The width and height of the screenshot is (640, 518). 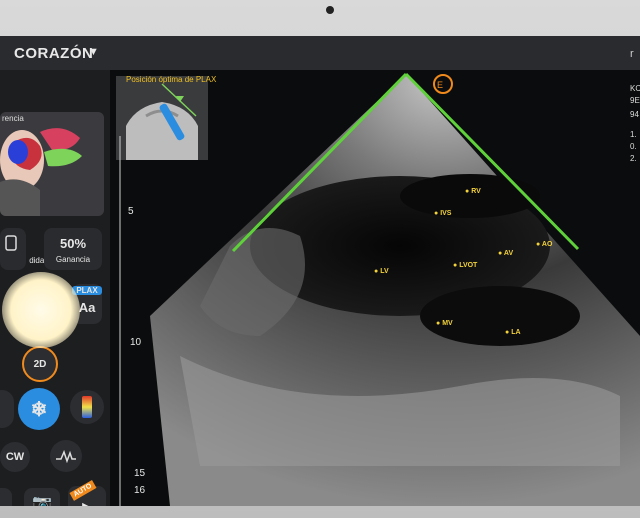 What do you see at coordinates (136, 342) in the screenshot?
I see `depth-tick-10: 10` at bounding box center [136, 342].